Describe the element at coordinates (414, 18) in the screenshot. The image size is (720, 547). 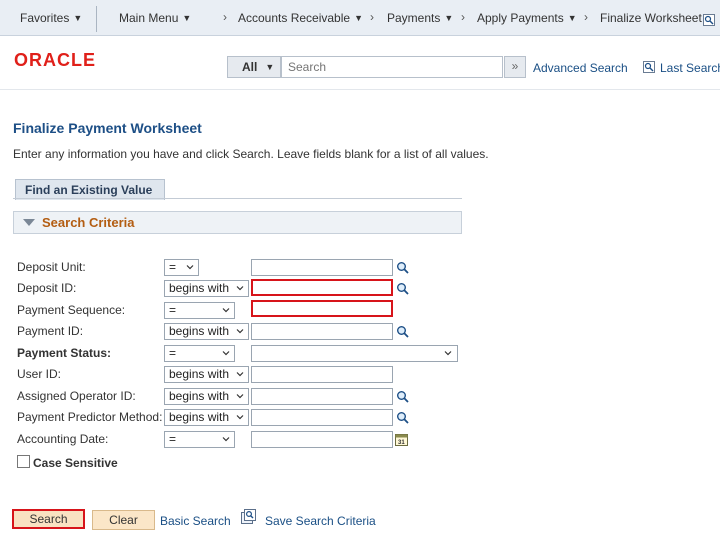
I see `breadcrumb-label: Payments` at that location.